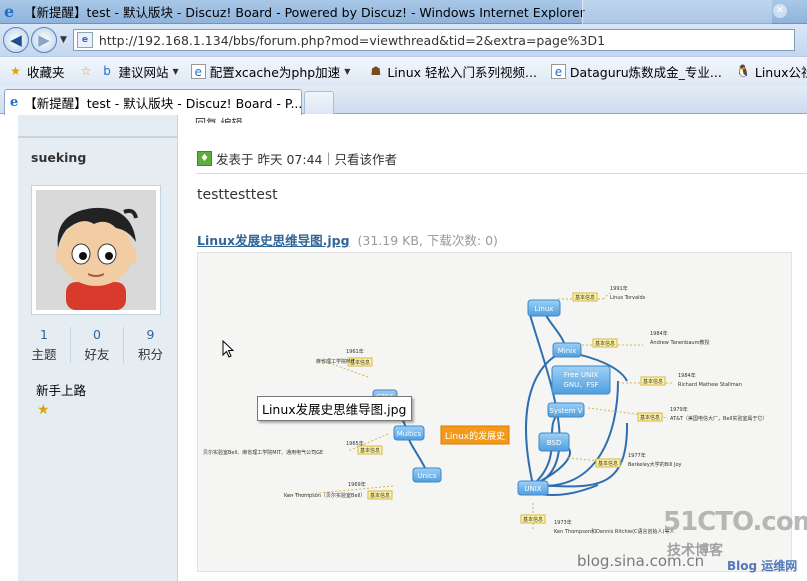 This screenshot has height=581, width=807. I want to click on favorite-label: 建议网站, so click(143, 72).